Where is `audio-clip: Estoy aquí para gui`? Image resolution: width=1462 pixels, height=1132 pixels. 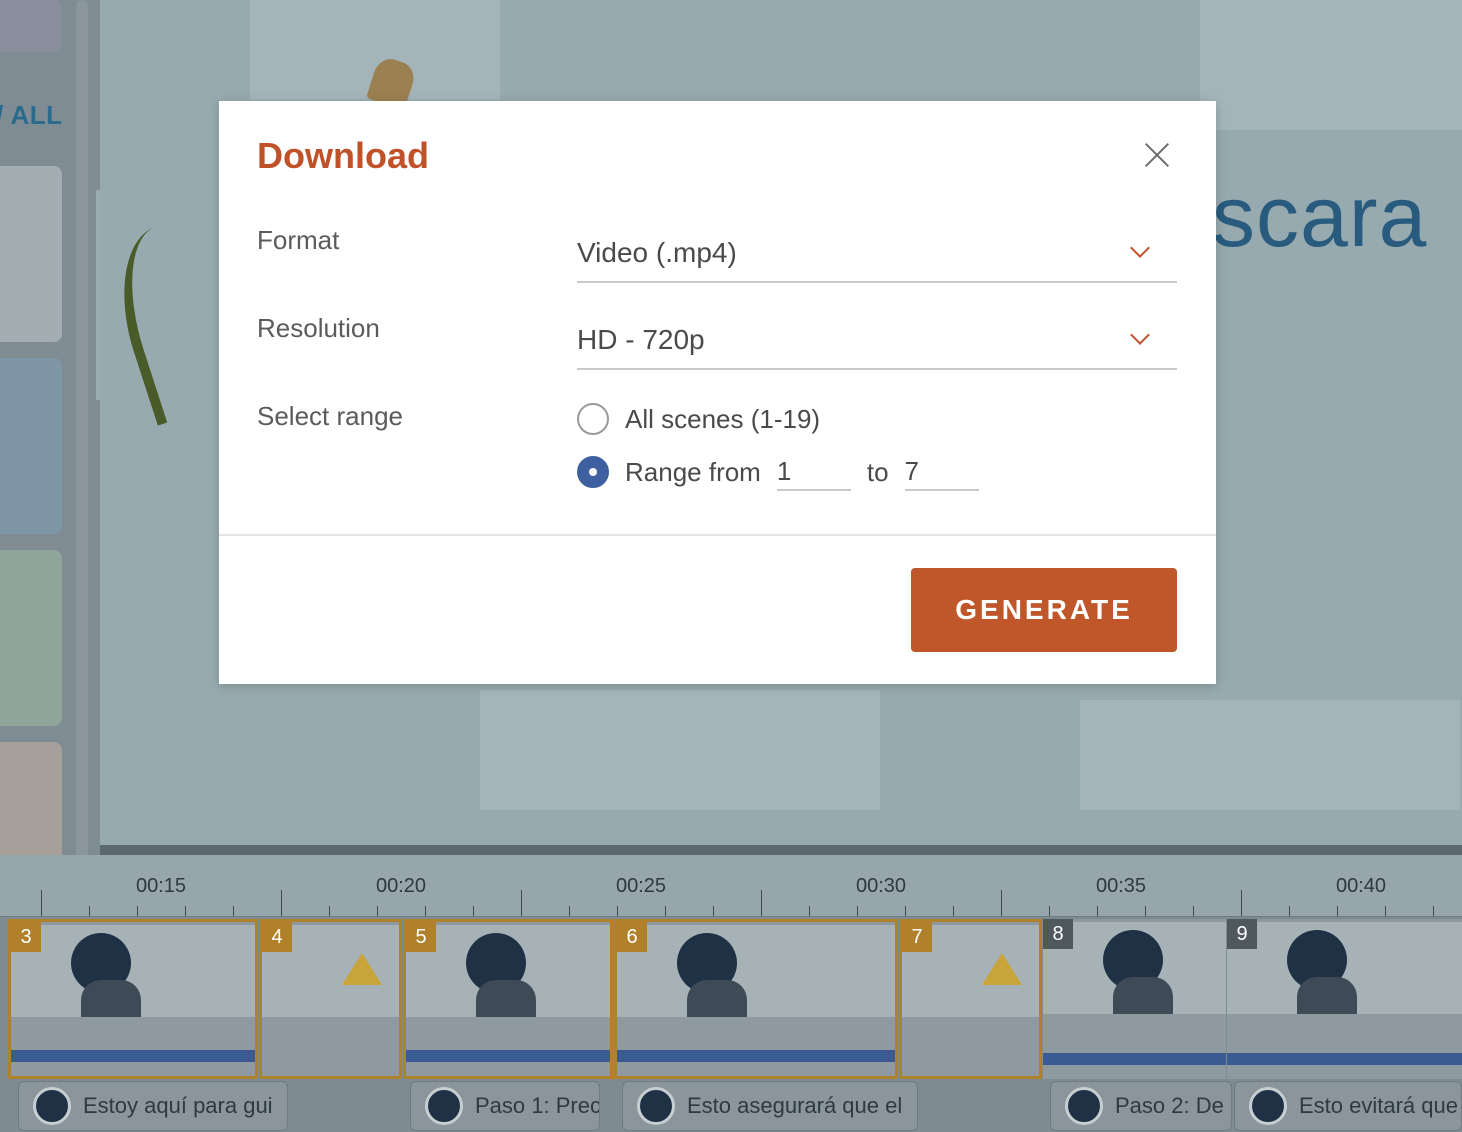 audio-clip: Estoy aquí para gui is located at coordinates (153, 1106).